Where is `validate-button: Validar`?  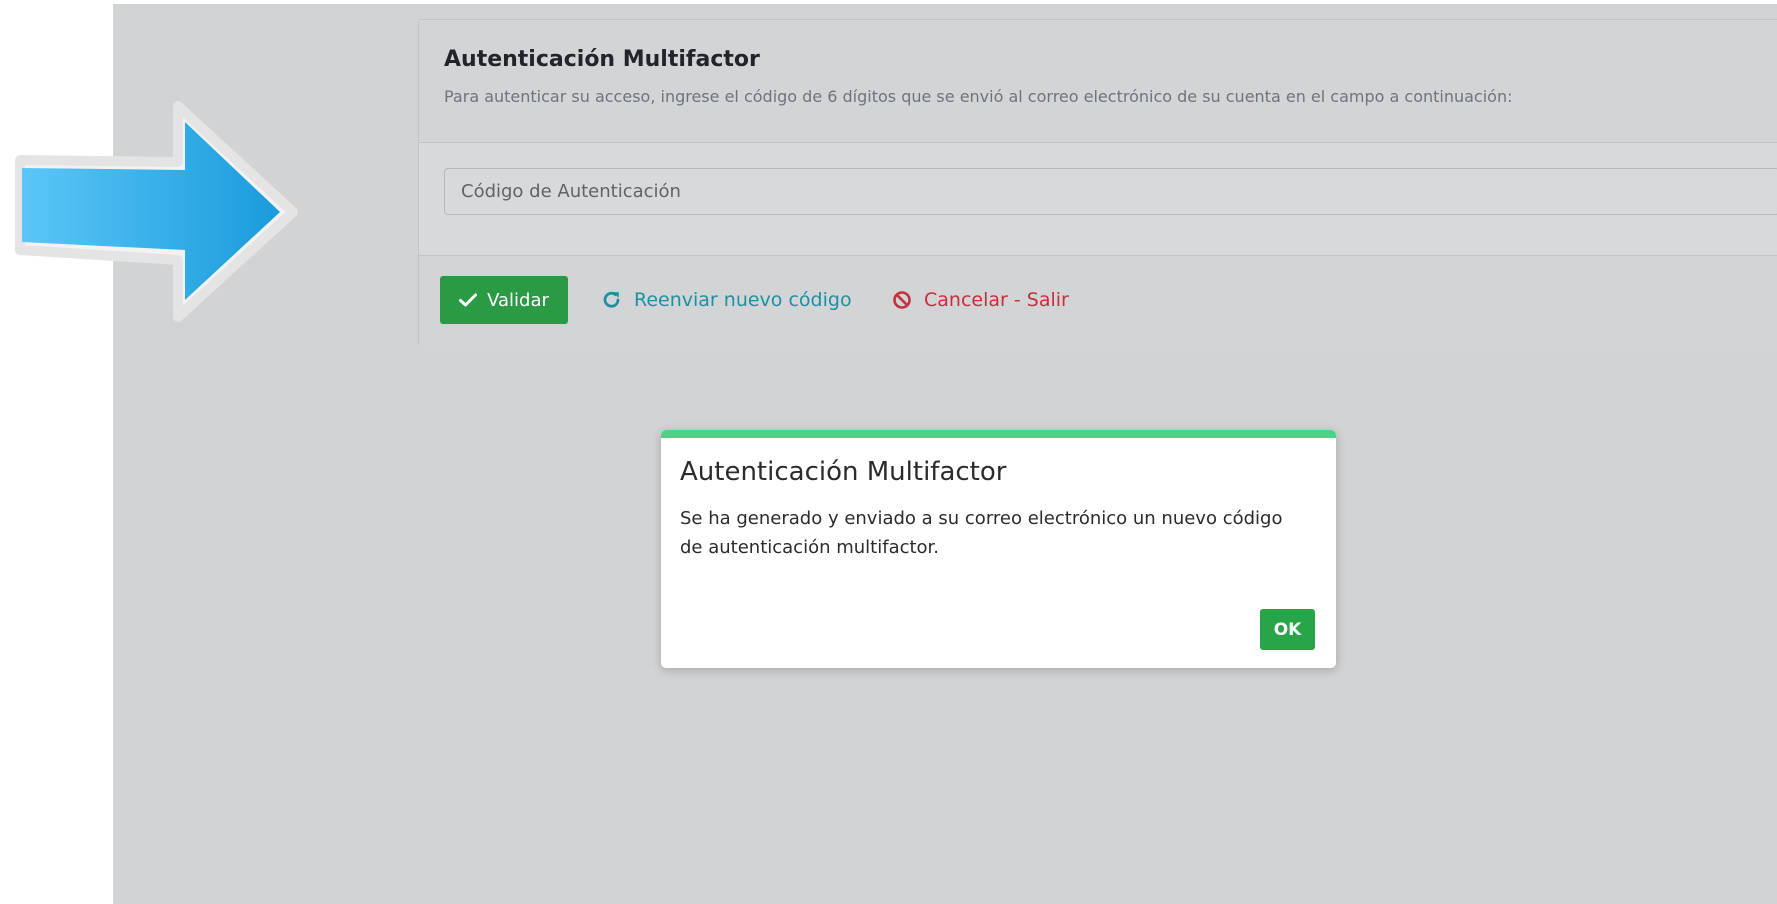
validate-button: Validar is located at coordinates (504, 300).